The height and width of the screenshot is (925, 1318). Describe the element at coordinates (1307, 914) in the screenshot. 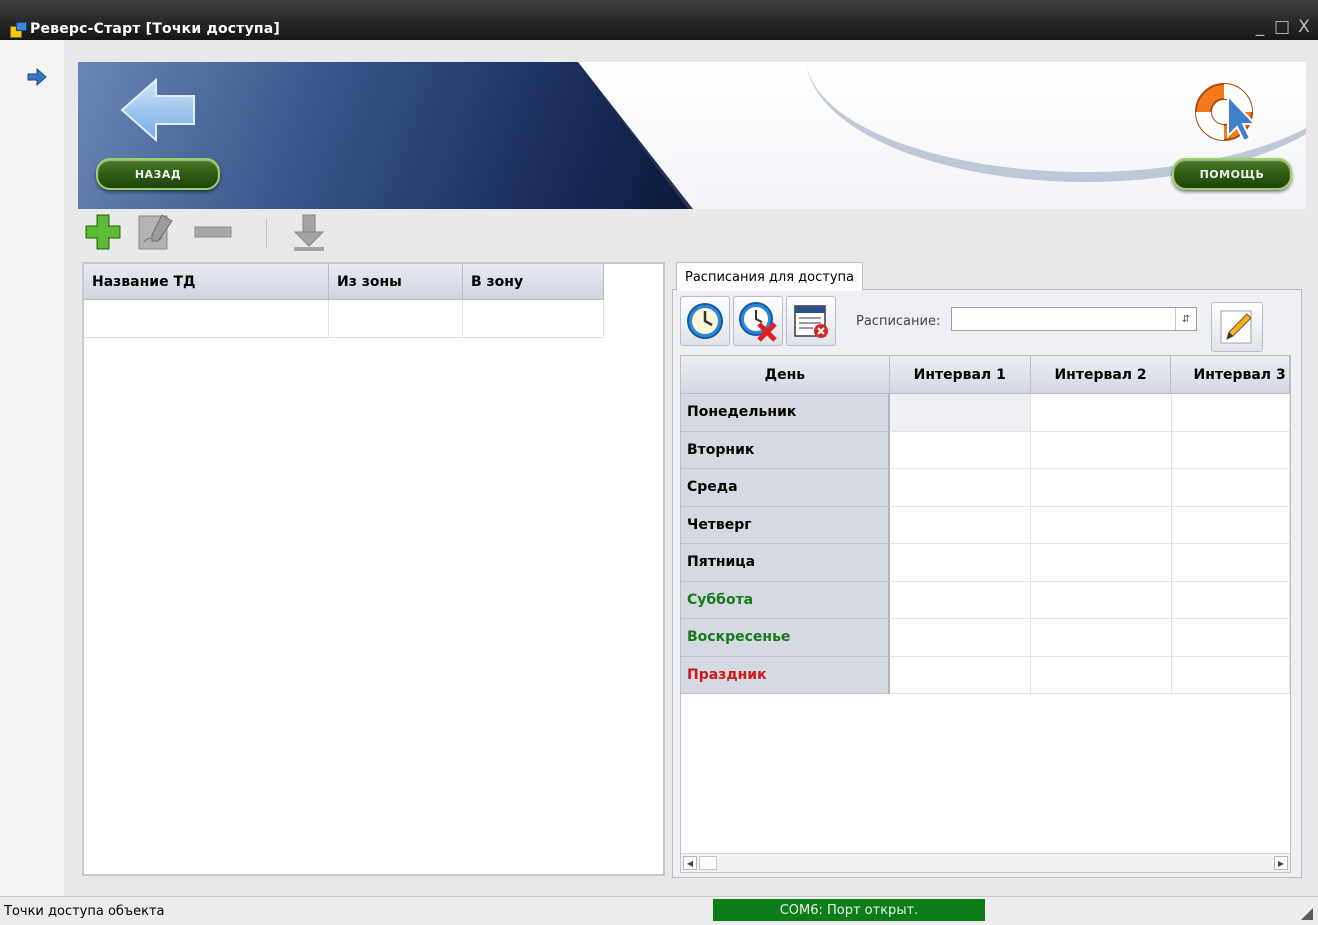

I see `resize-grip-icon` at that location.